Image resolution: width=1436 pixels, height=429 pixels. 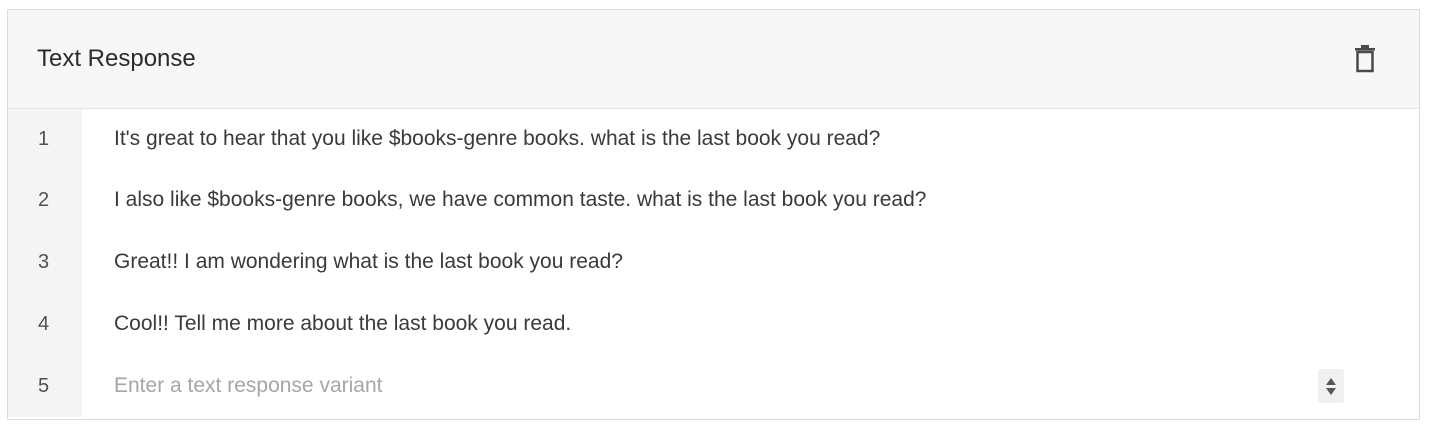 I want to click on row-number: 5, so click(x=45, y=386).